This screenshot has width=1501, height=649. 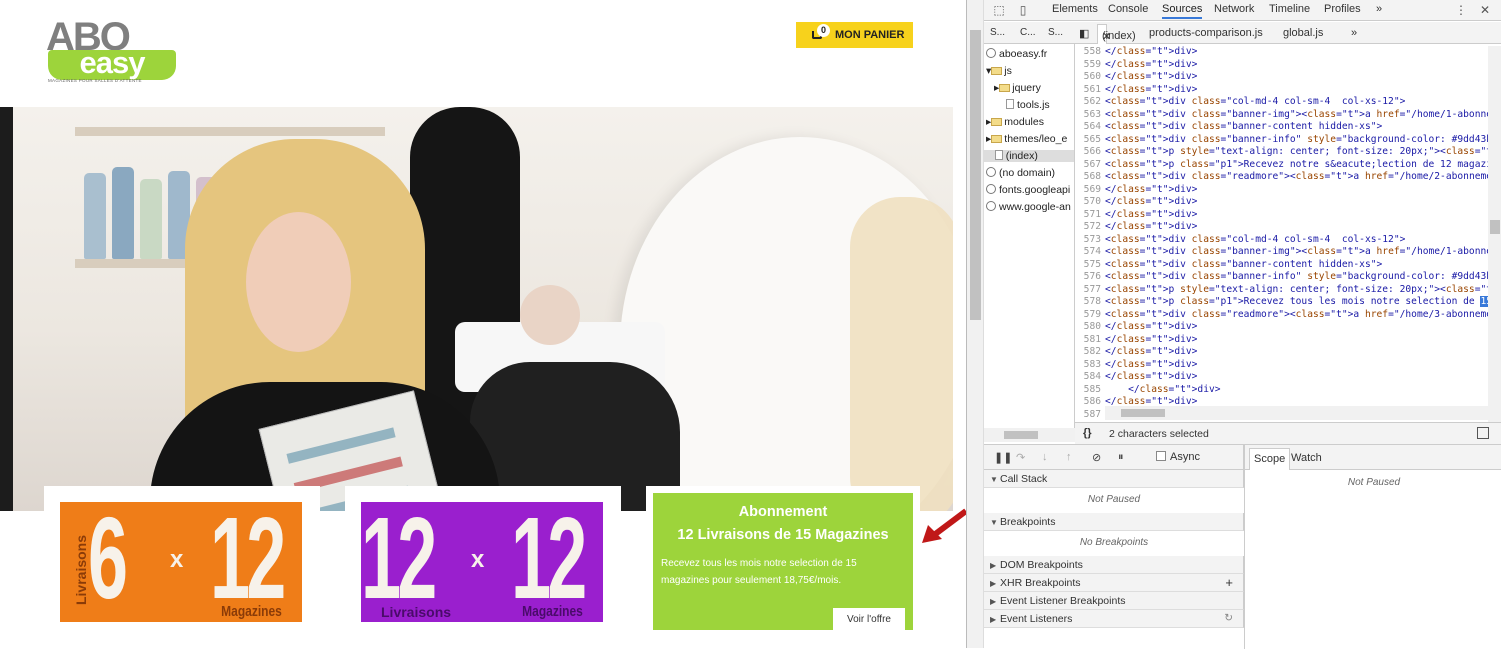 What do you see at coordinates (1090, 140) in the screenshot?
I see `line-number: 565` at bounding box center [1090, 140].